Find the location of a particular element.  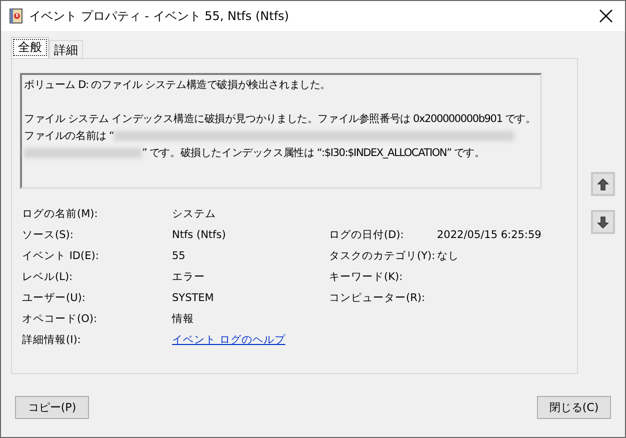

field-value: 2022/05/15 6:25:59 is located at coordinates (489, 234).